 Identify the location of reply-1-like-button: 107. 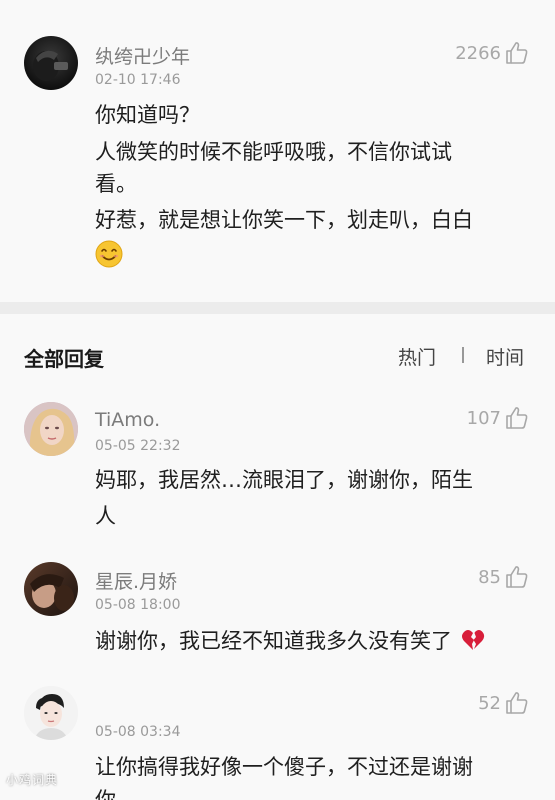
(498, 418).